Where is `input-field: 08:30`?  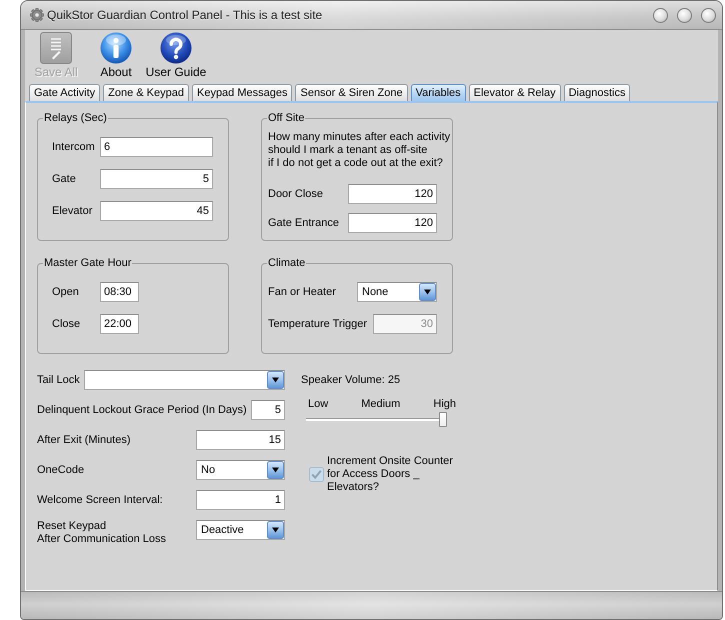
input-field: 08:30 is located at coordinates (119, 292).